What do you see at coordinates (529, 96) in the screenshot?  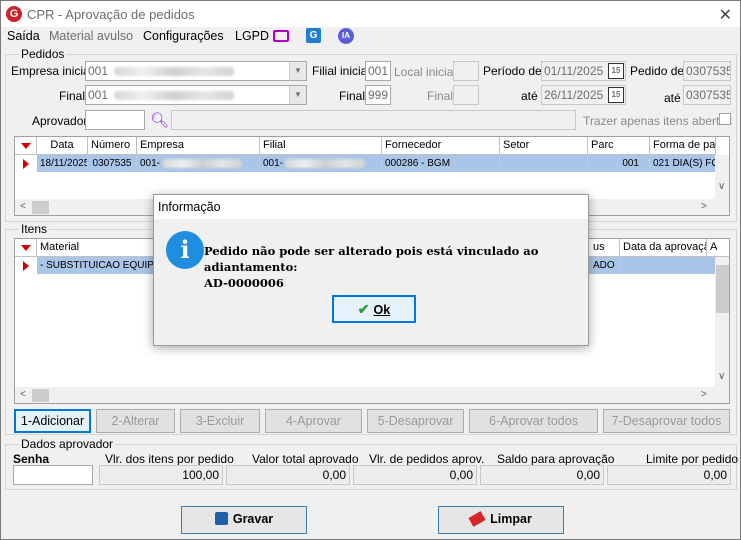 I see `periodo-ate-label: até` at bounding box center [529, 96].